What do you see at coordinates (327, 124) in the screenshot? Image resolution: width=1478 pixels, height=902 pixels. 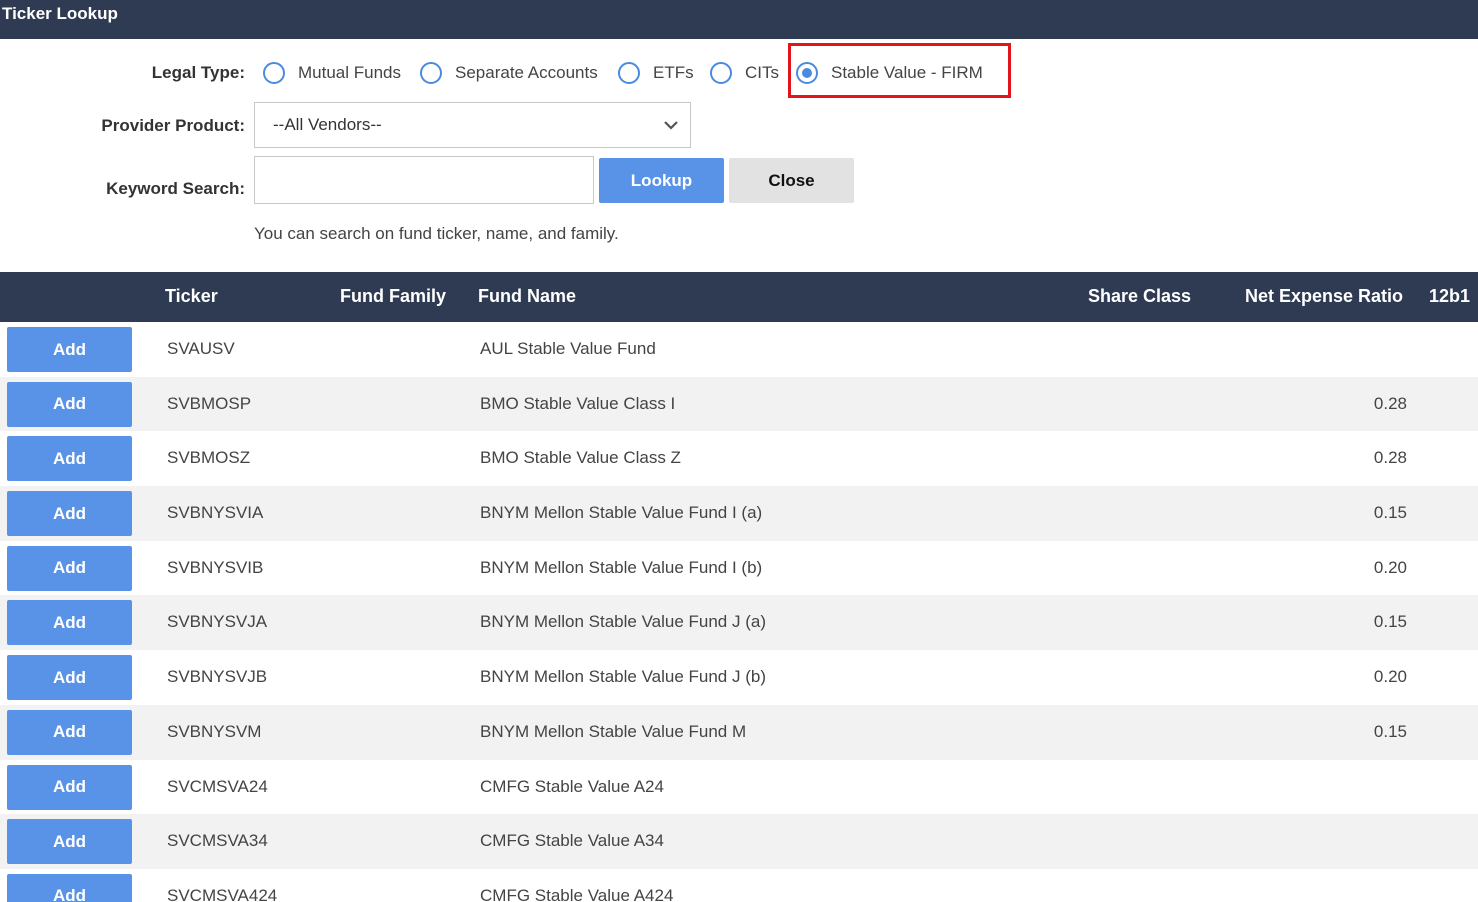 I see `provider-product-value: --All Vendors--` at bounding box center [327, 124].